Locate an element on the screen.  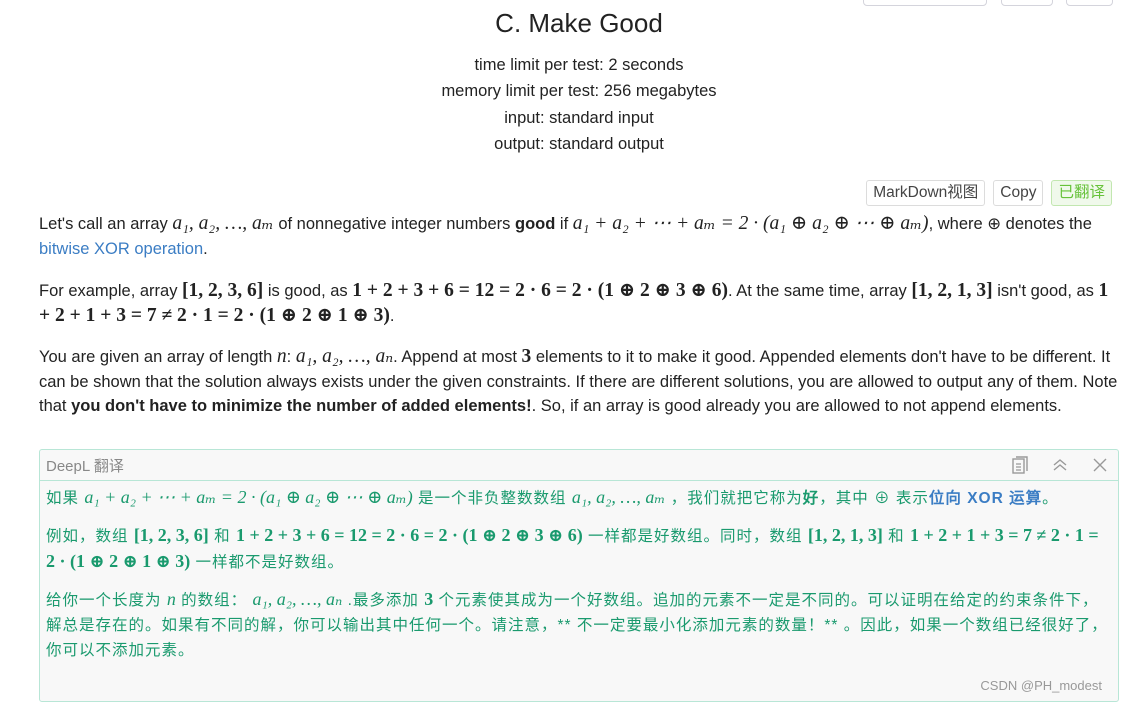
translated-button: 已翻译 is located at coordinates (1081, 193).